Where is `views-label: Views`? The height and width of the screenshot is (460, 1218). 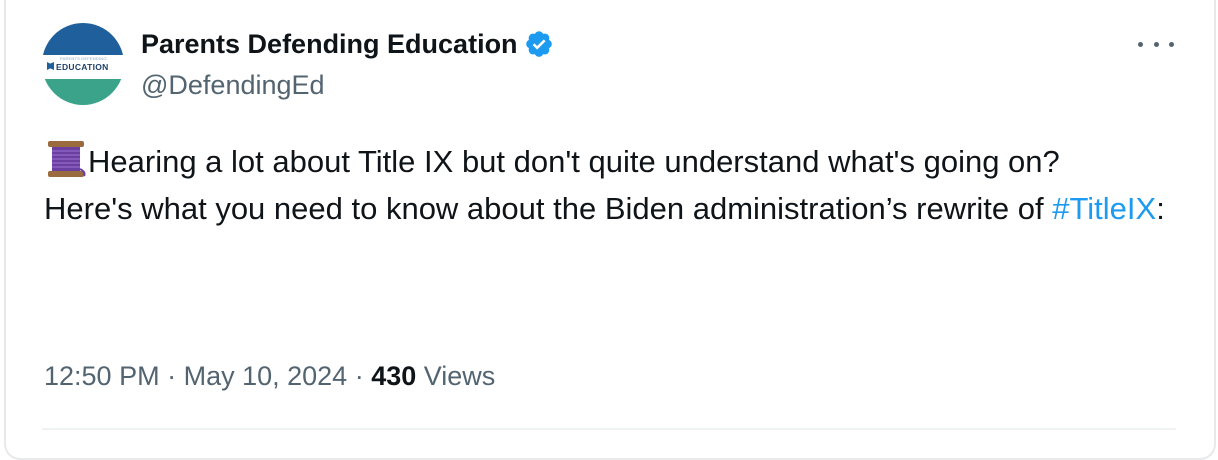
views-label: Views is located at coordinates (456, 376).